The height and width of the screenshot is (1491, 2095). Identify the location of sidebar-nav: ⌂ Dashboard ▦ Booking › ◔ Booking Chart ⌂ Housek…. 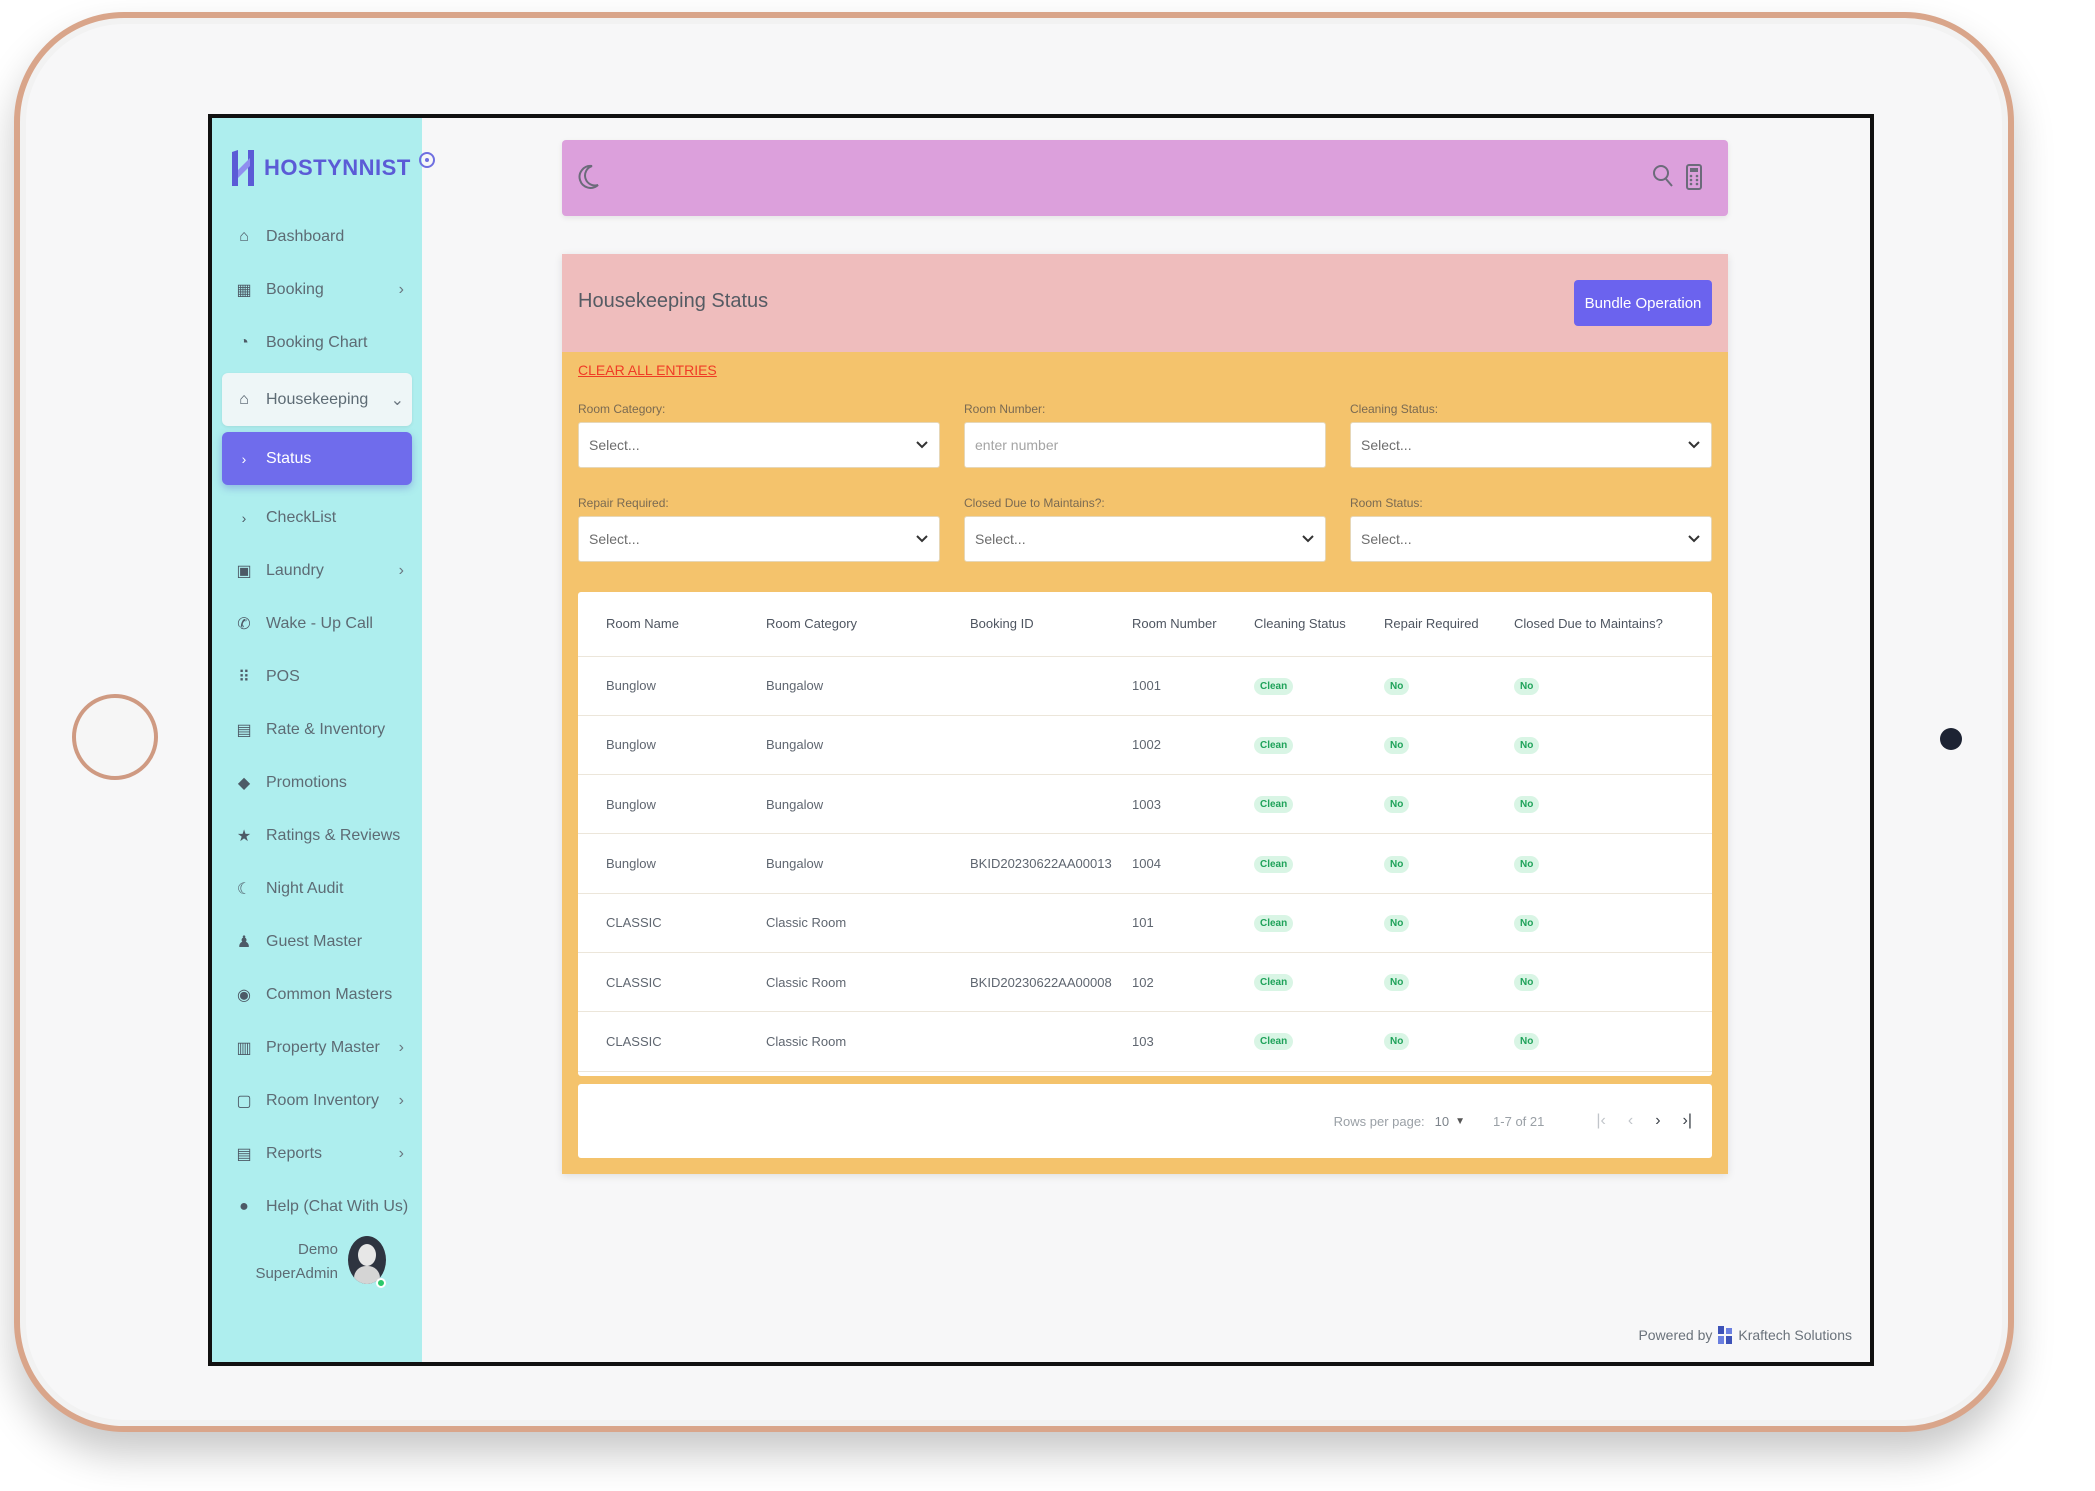
(317, 721).